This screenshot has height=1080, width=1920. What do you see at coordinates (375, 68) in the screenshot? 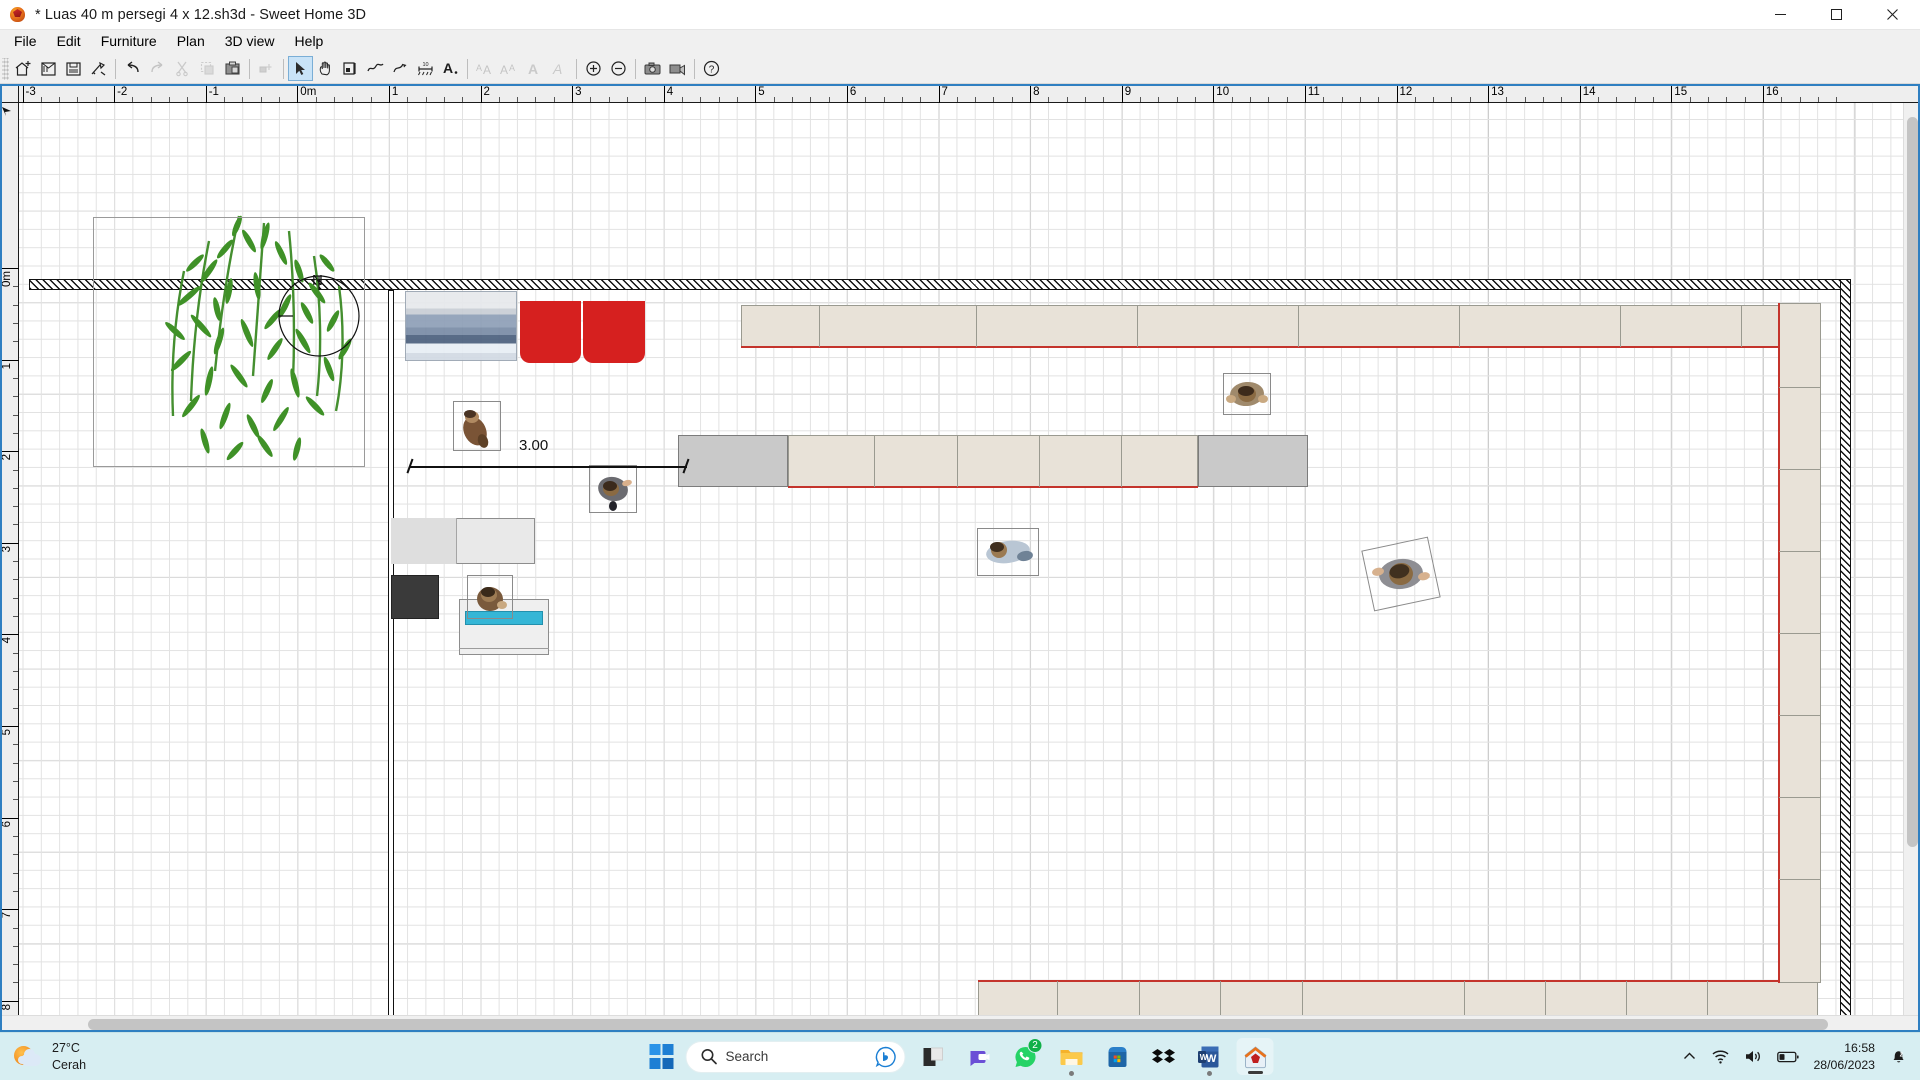
I see `create-rooms-button` at bounding box center [375, 68].